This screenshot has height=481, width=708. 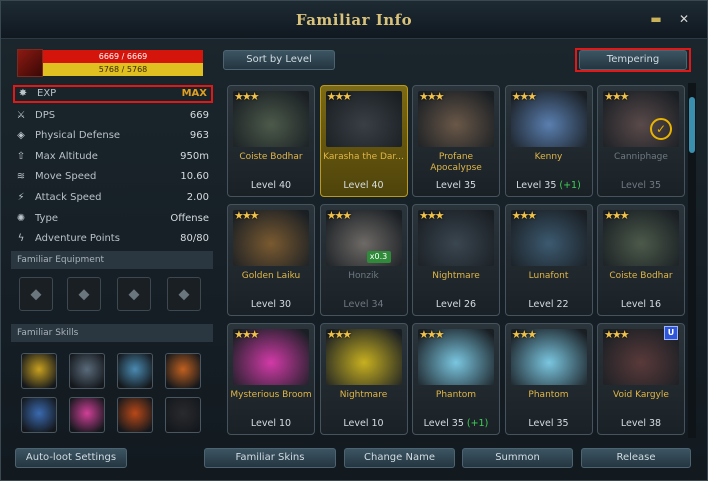 What do you see at coordinates (548, 304) in the screenshot?
I see `level-text: Level 22` at bounding box center [548, 304].